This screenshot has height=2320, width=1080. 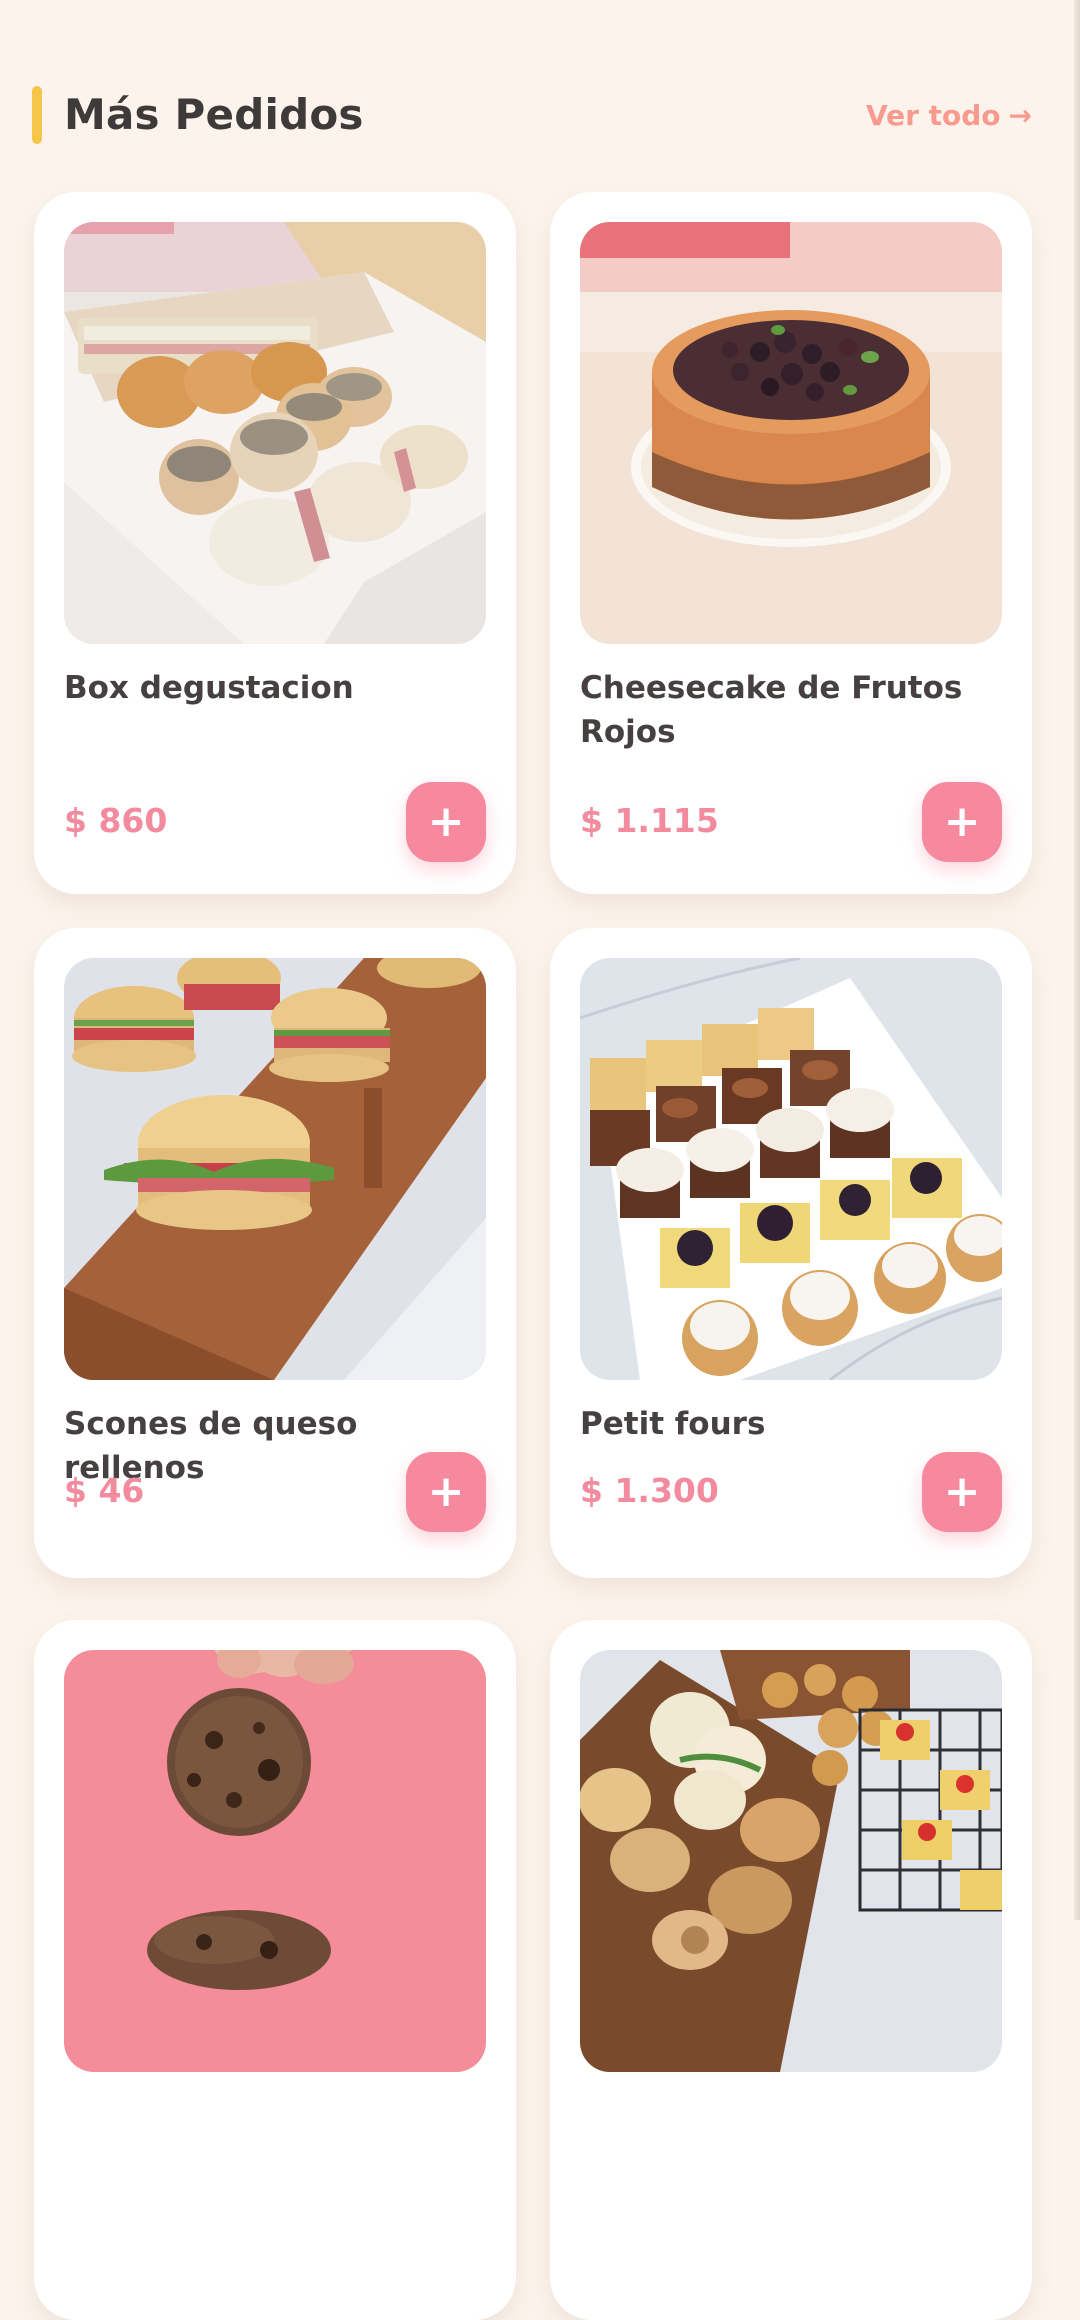 What do you see at coordinates (275, 1861) in the screenshot?
I see `product-image-cookies` at bounding box center [275, 1861].